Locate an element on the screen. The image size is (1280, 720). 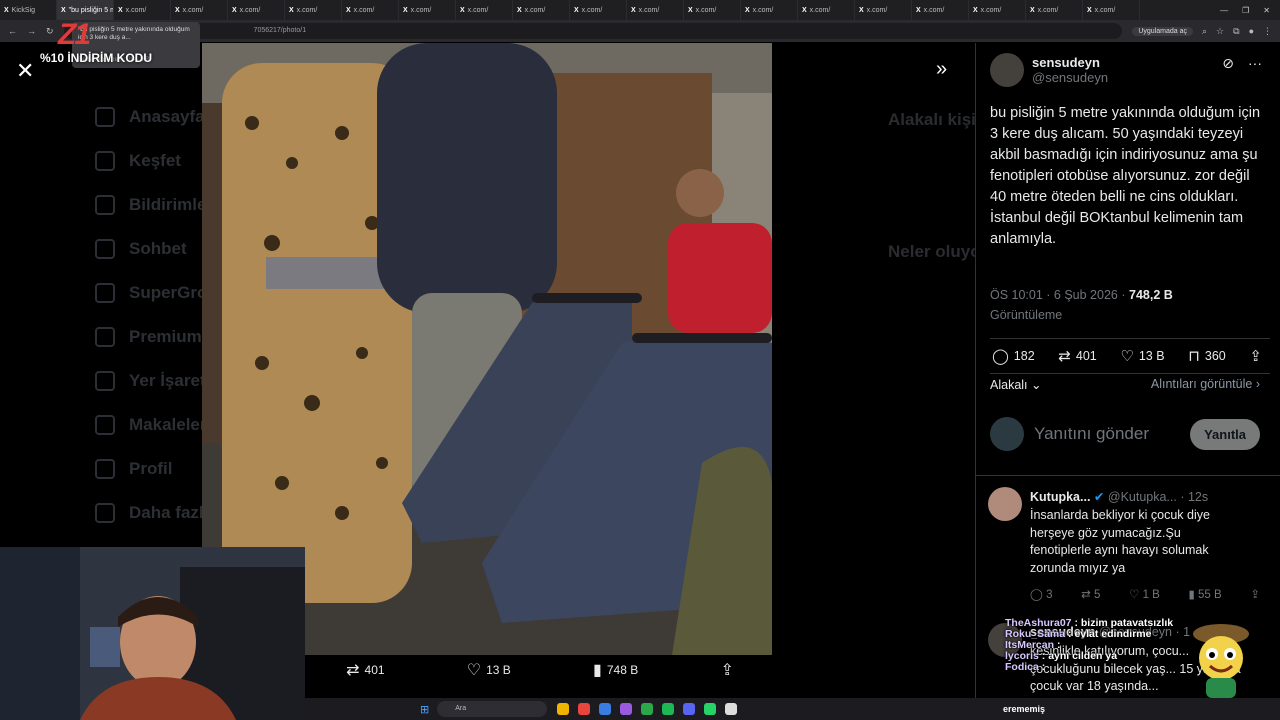
collapse-panel-icon: » is located at coordinates (941, 69).